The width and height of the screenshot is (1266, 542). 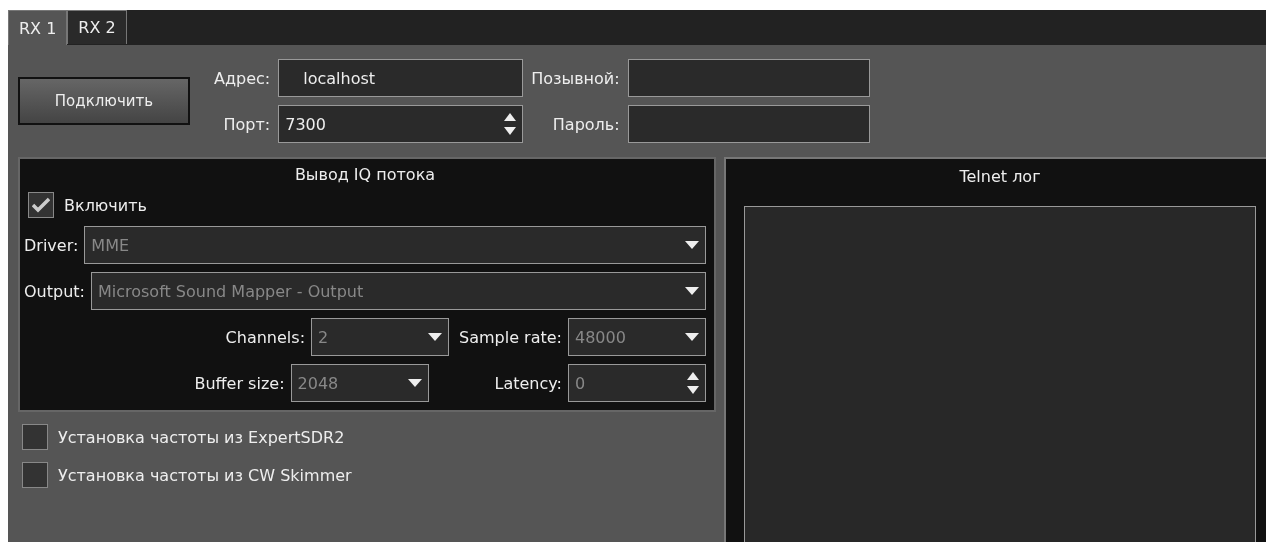 I want to click on latency-label: Latency:, so click(x=528, y=383).